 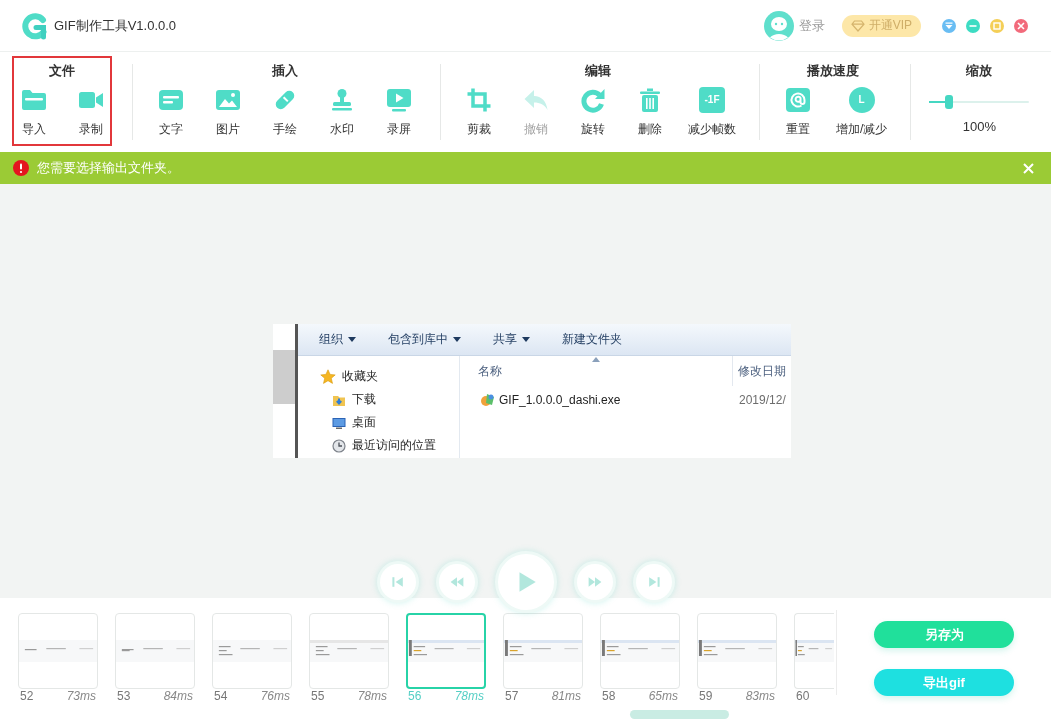 What do you see at coordinates (123, 696) in the screenshot?
I see `frame-number: 53` at bounding box center [123, 696].